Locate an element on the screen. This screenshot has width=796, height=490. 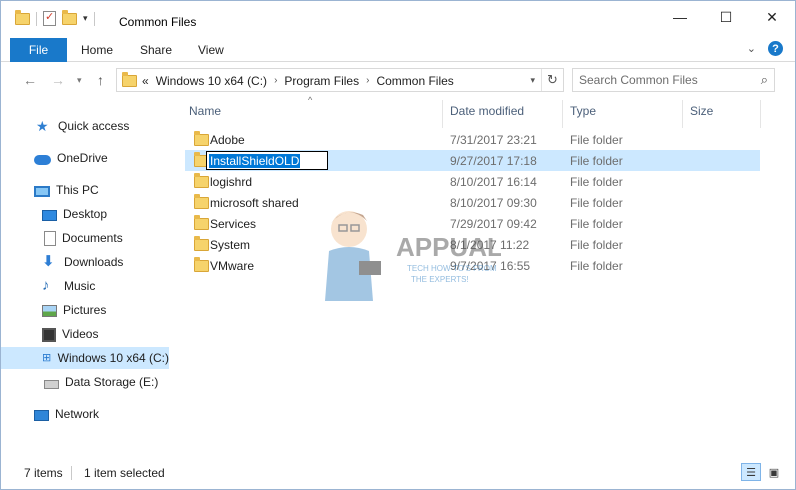
sidebar-item-label: Data Storage (E:) is located at coordinates (112, 382).